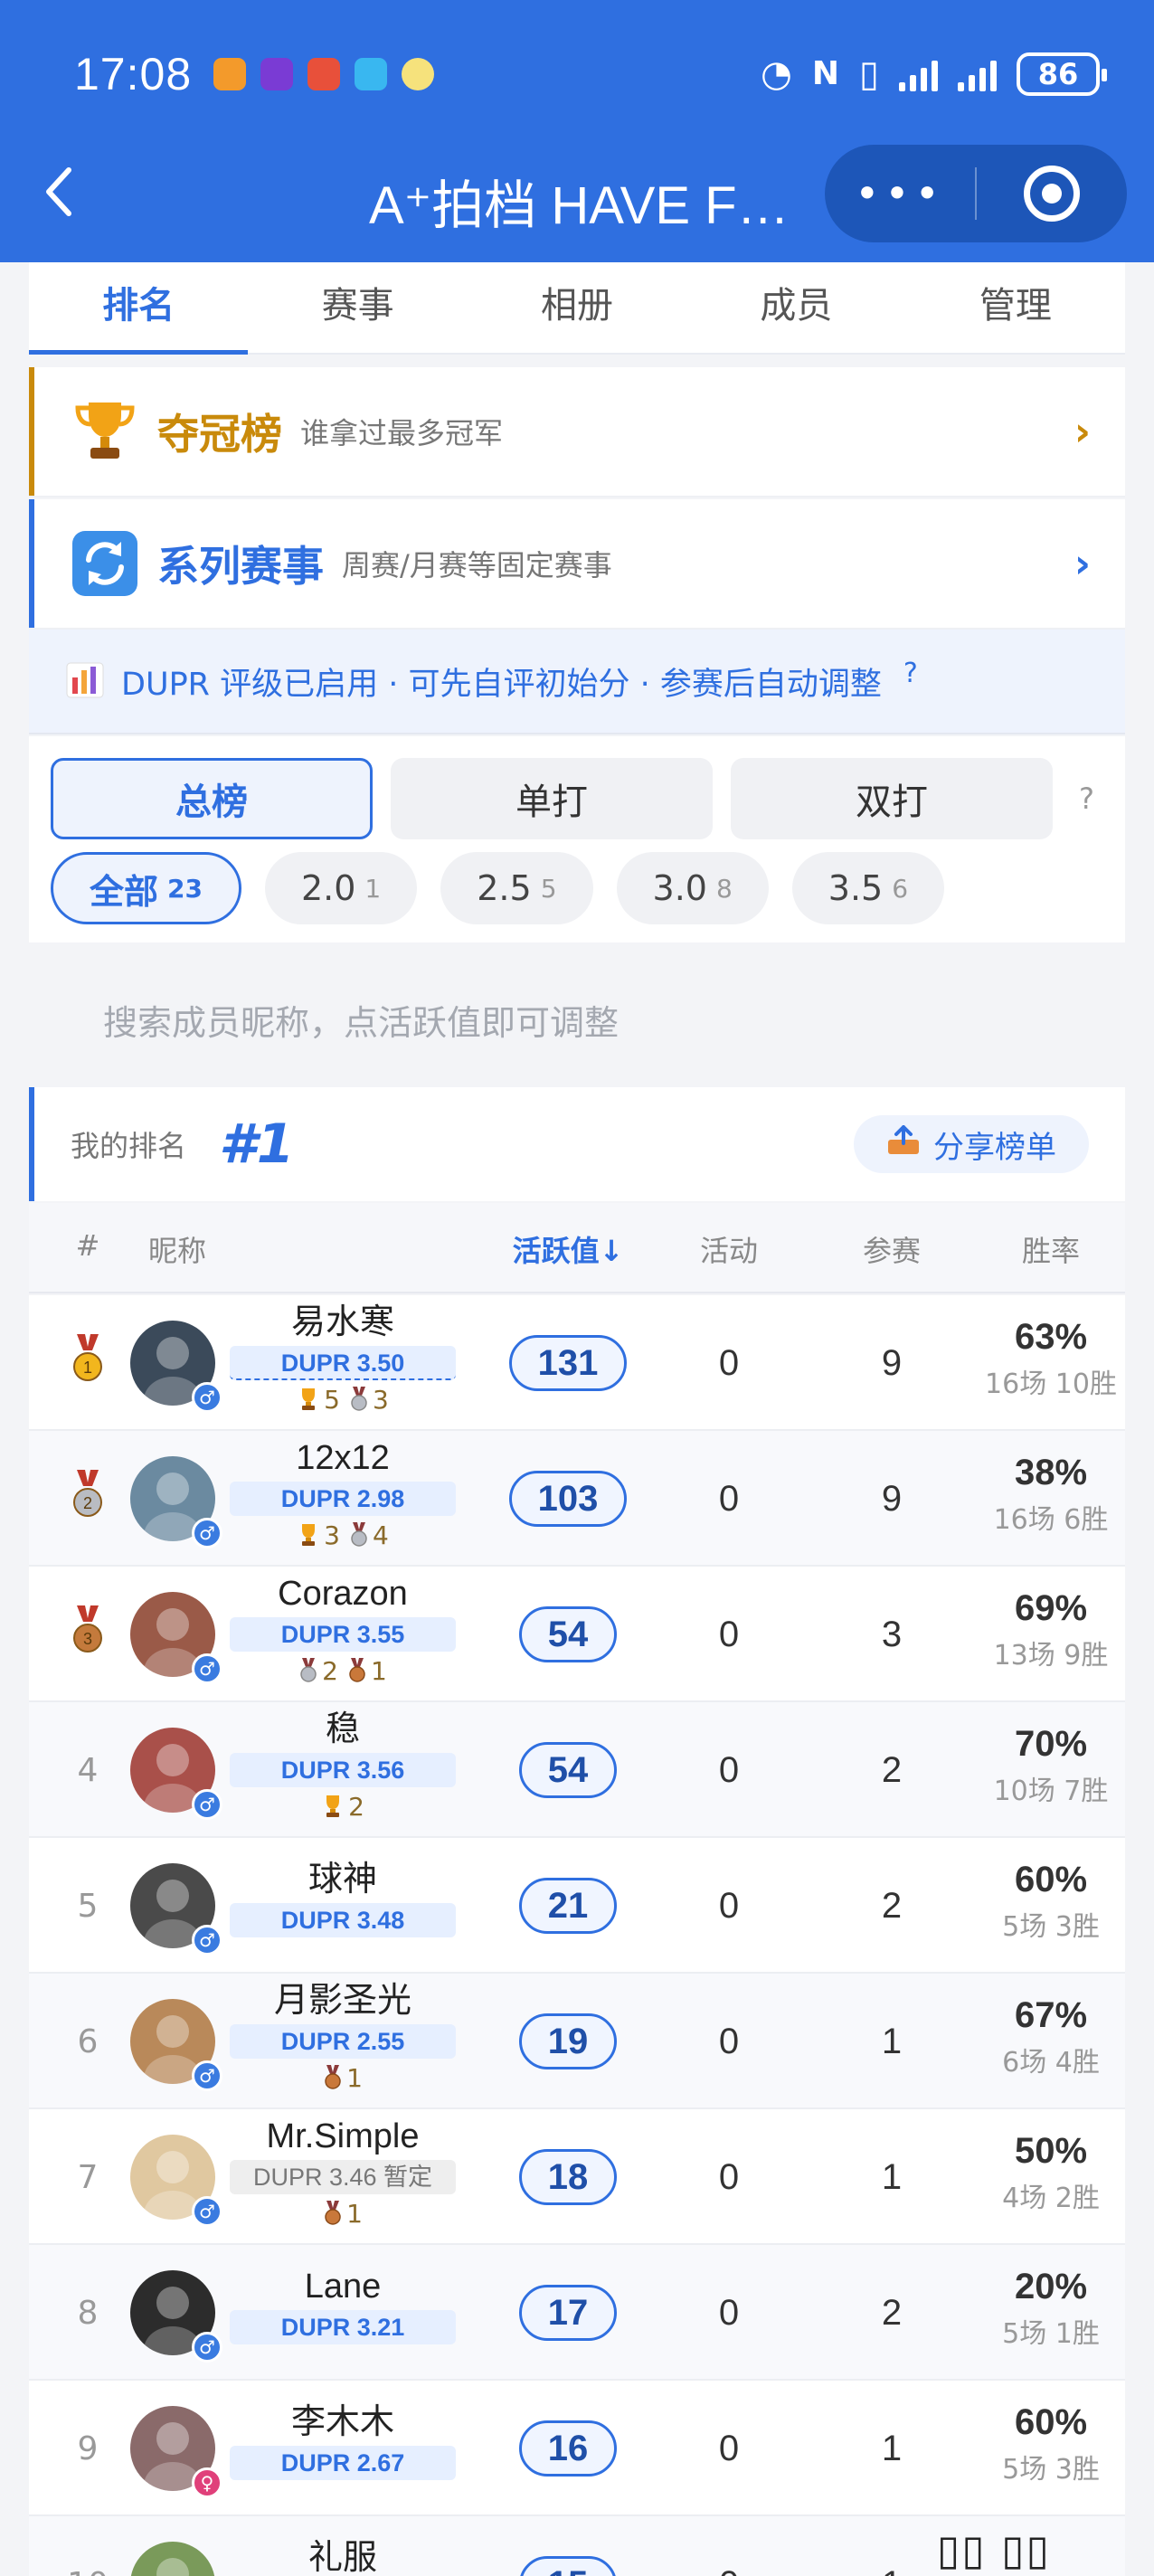 The height and width of the screenshot is (2576, 1154). Describe the element at coordinates (357, 307) in the screenshot. I see `tab-events: 赛事` at that location.